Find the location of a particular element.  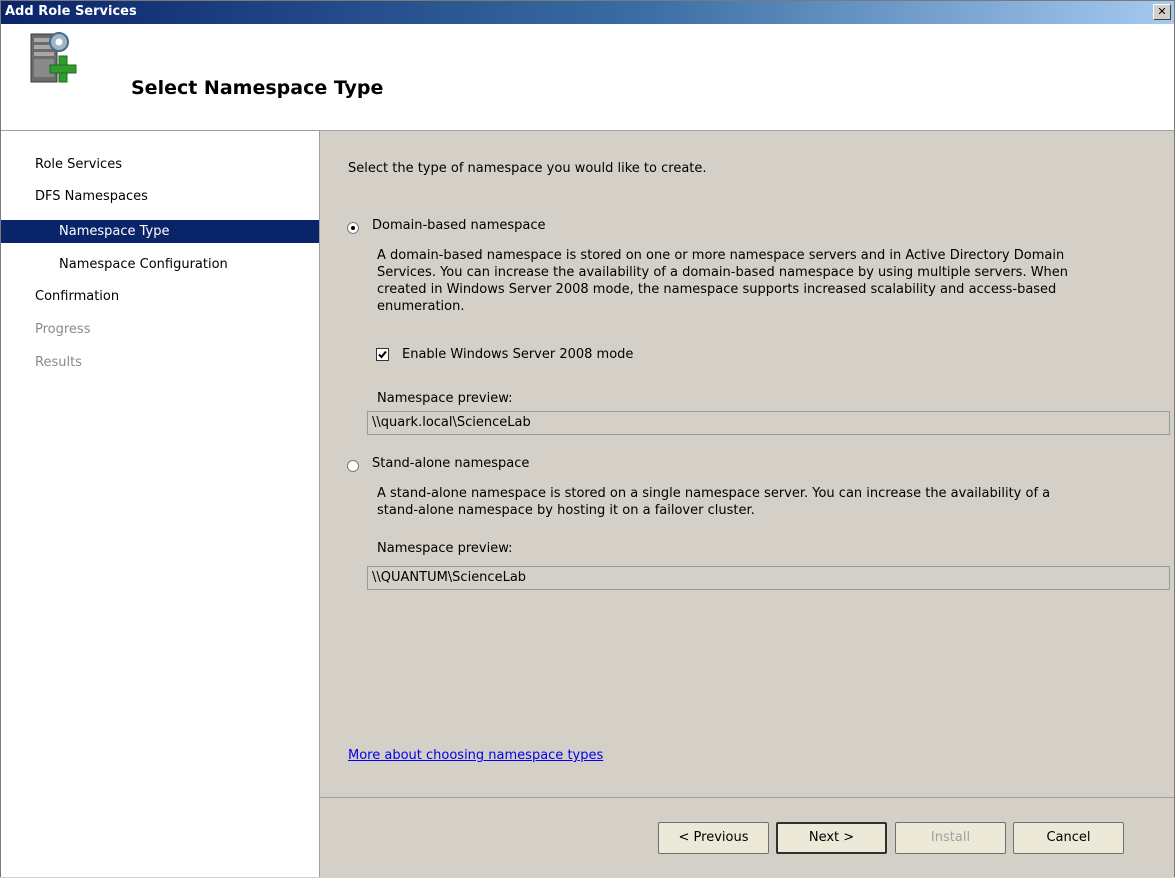

previous-button: < Previous is located at coordinates (713, 838).